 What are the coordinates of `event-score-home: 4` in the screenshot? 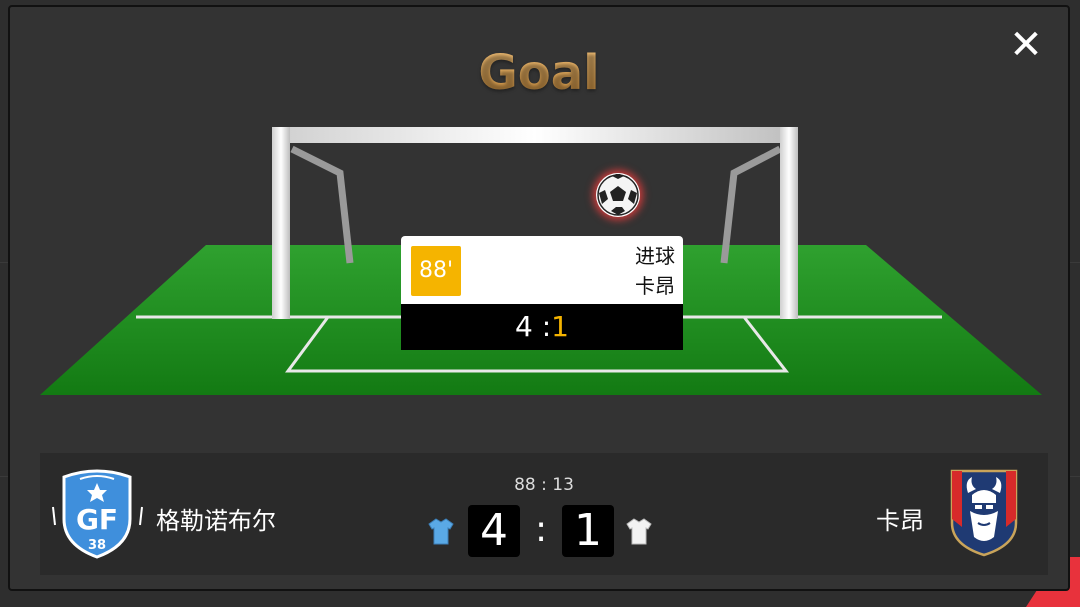 It's located at (524, 326).